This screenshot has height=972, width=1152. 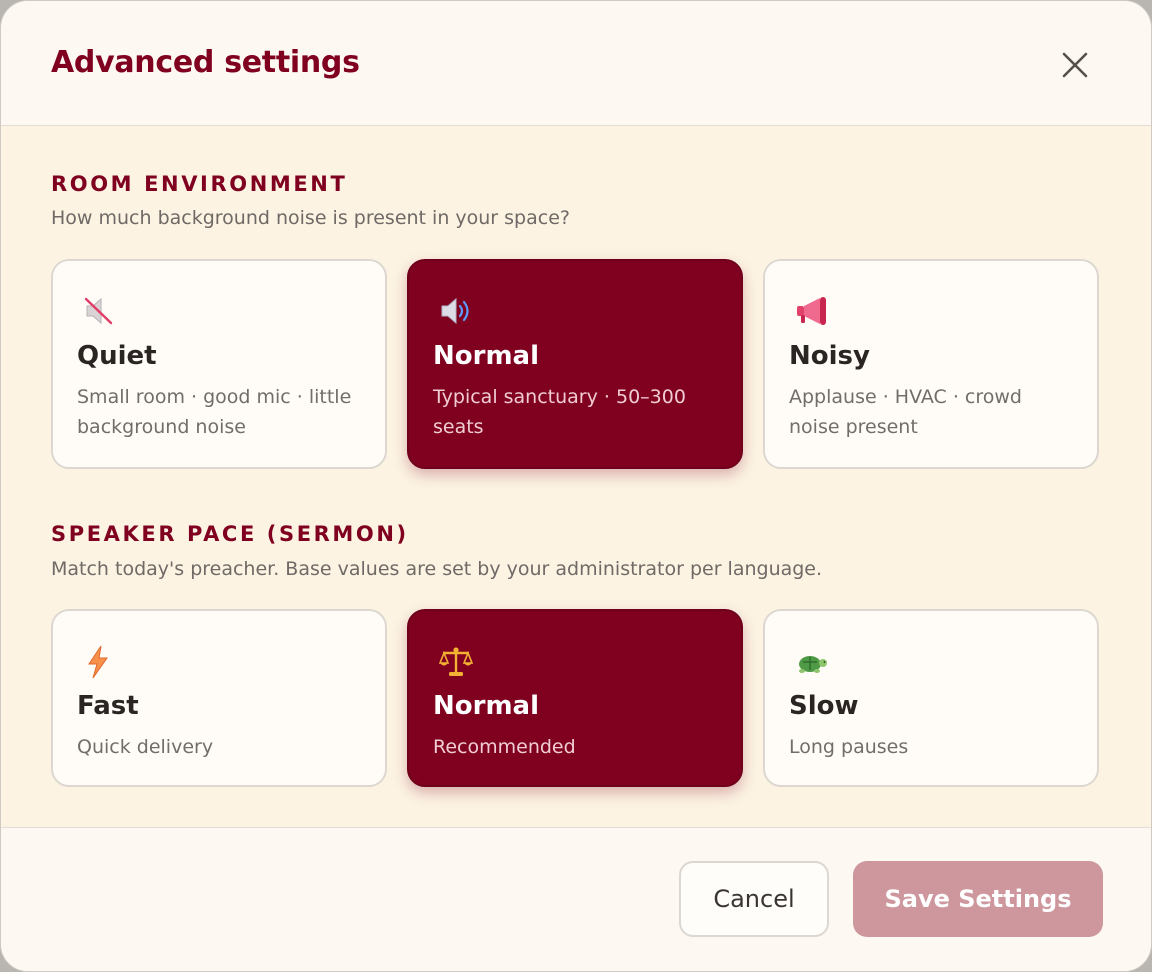 I want to click on pace-option-normal: Normal Recommended, so click(x=575, y=698).